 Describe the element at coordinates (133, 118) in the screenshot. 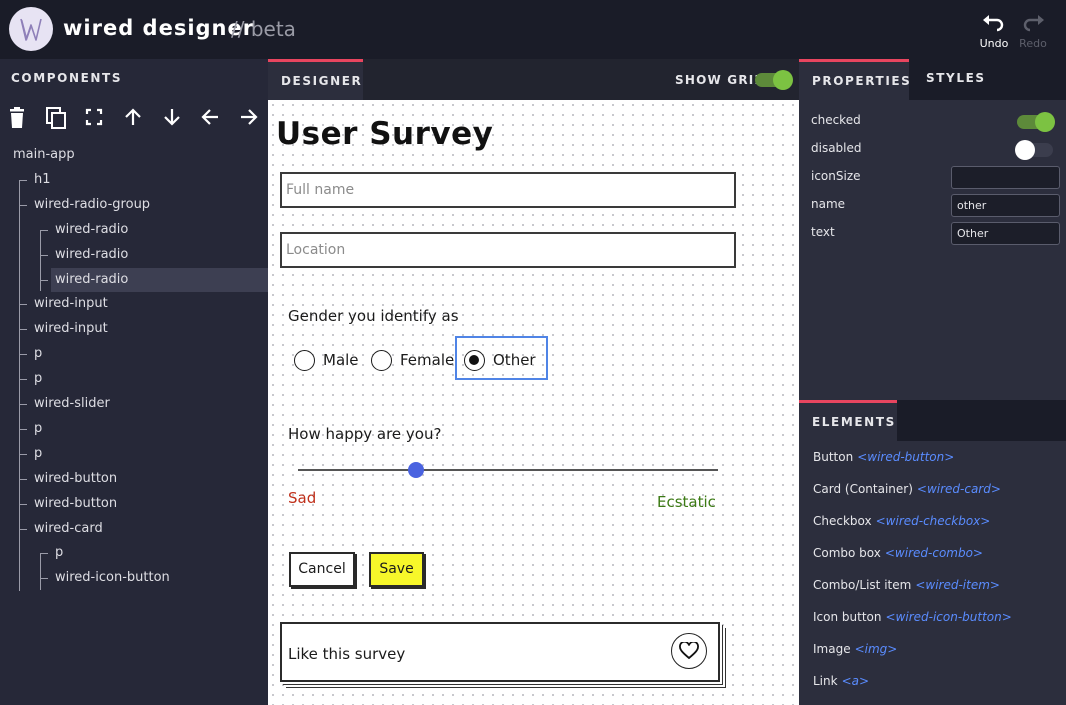

I see `move-up-button` at that location.